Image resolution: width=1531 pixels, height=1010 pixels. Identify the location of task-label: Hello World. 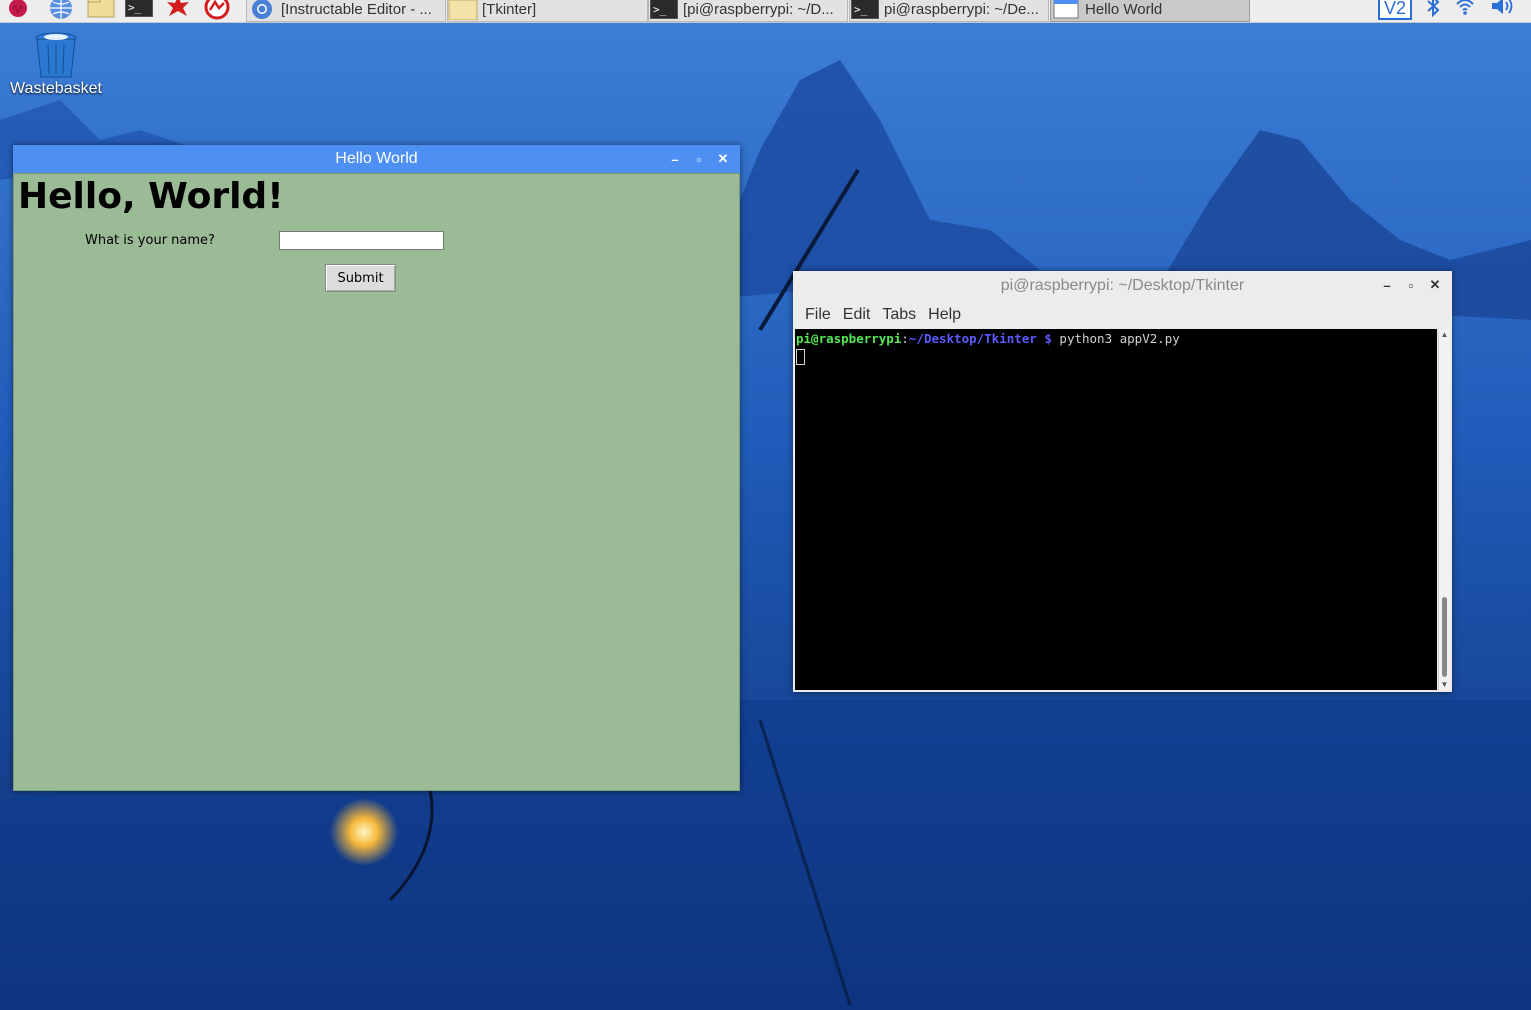
(1124, 9).